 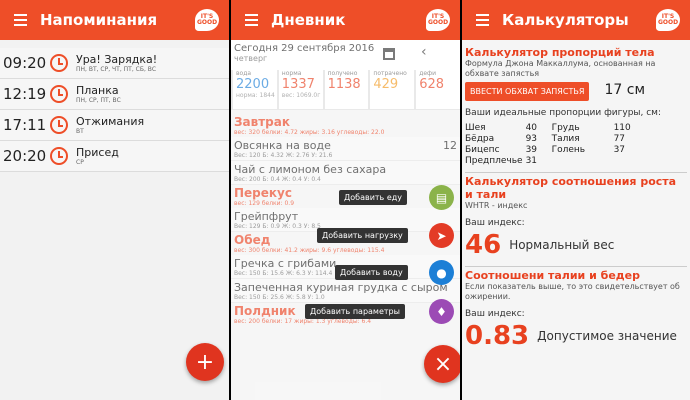 What do you see at coordinates (116, 69) in the screenshot?
I see `reminder-days: ПН, ВТ, СР, ЧТ, ПТ, СБ, ВС` at bounding box center [116, 69].